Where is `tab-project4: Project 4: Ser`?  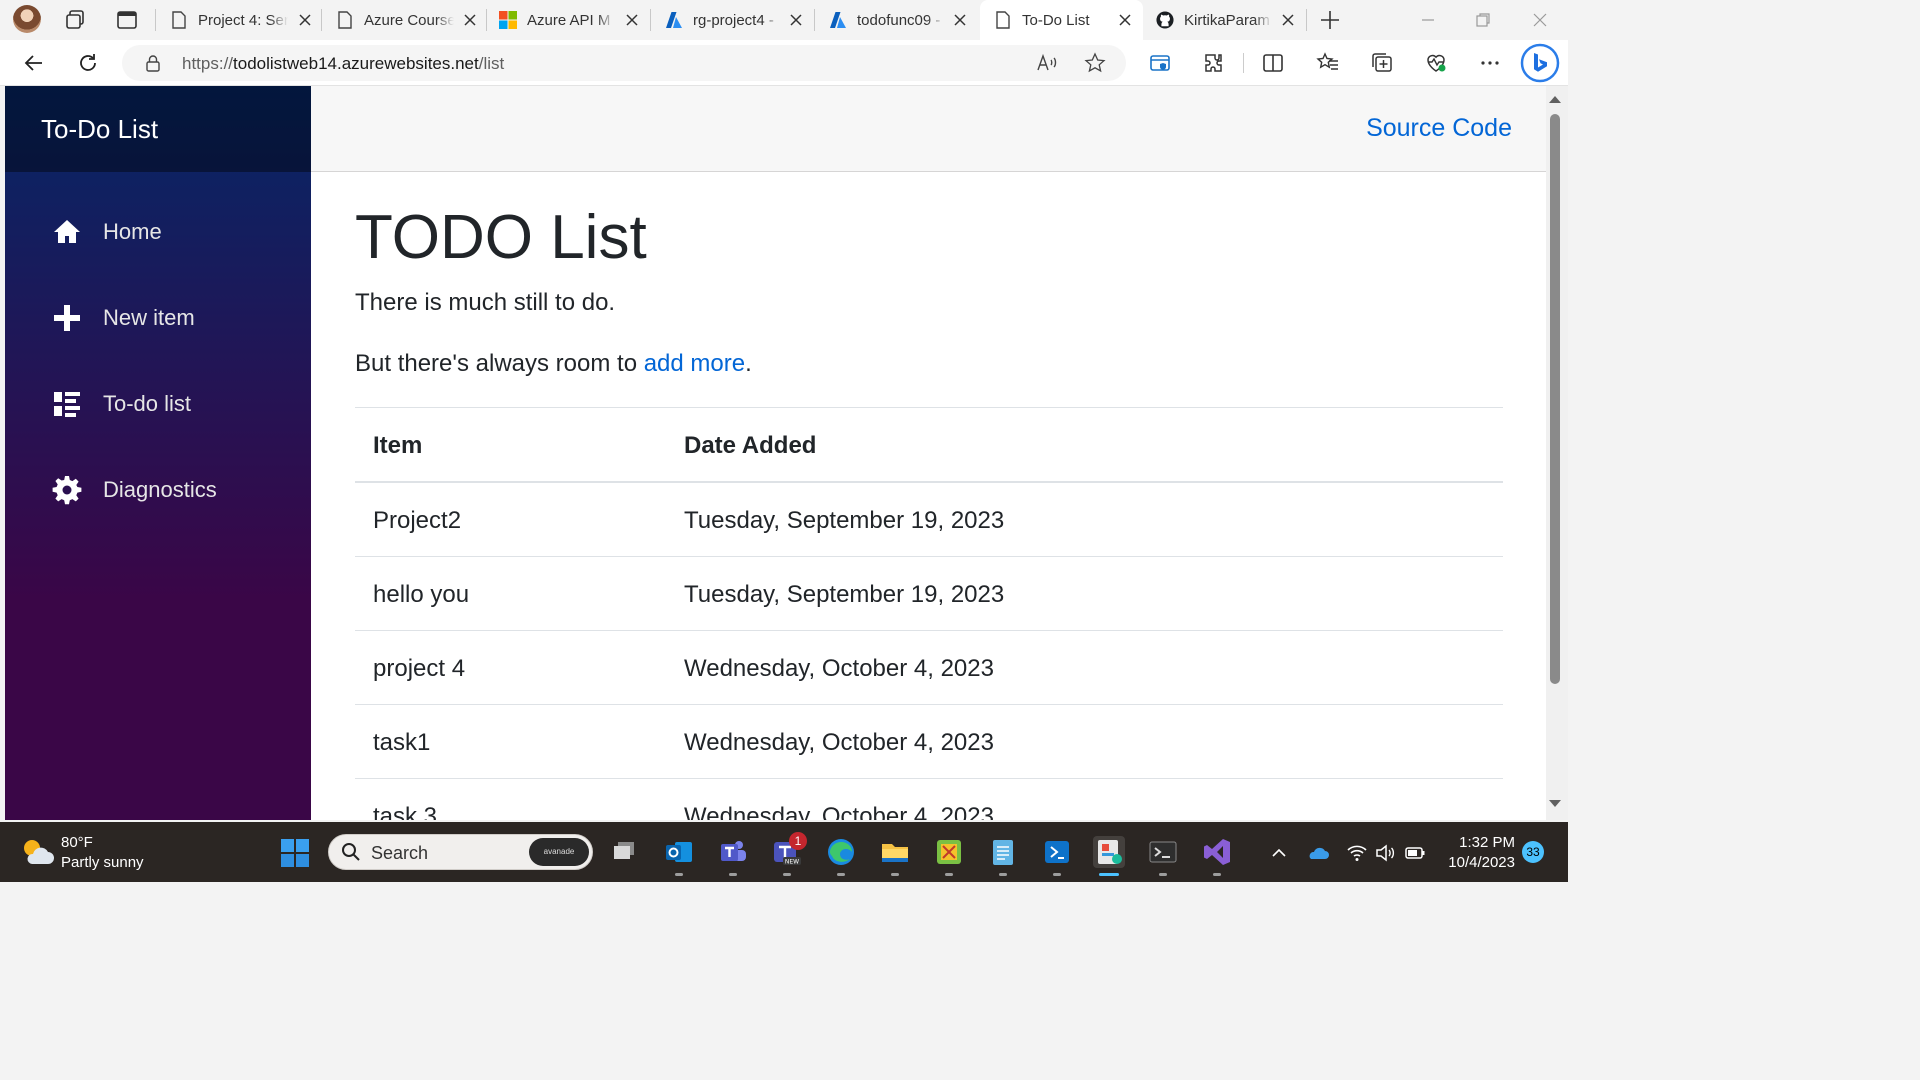 tab-project4: Project 4: Ser is located at coordinates (241, 20).